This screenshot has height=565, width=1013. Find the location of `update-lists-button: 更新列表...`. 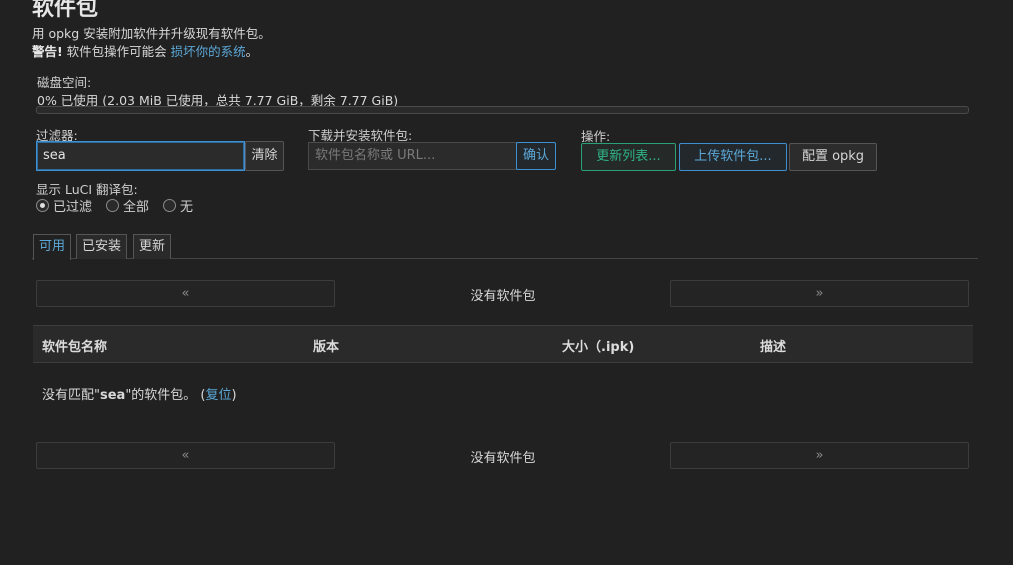

update-lists-button: 更新列表... is located at coordinates (628, 157).